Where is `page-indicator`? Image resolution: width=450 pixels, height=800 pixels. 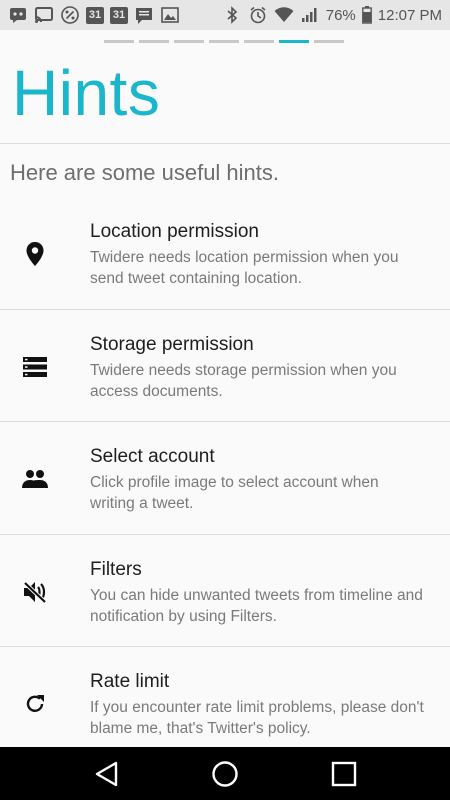
page-indicator is located at coordinates (224, 41).